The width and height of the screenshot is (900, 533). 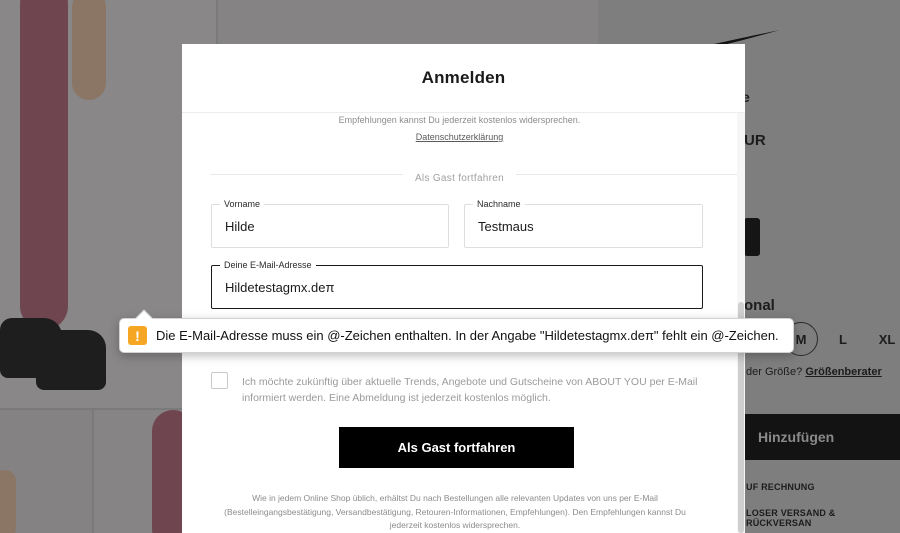 I want to click on size-advisor-link: Größenberater, so click(x=843, y=372).